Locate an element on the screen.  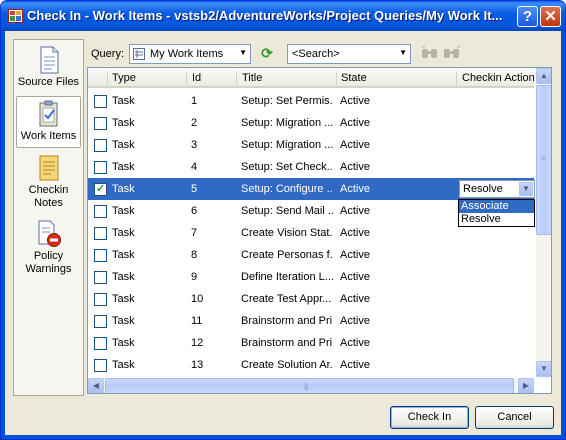
find-previous-icon is located at coordinates (430, 53).